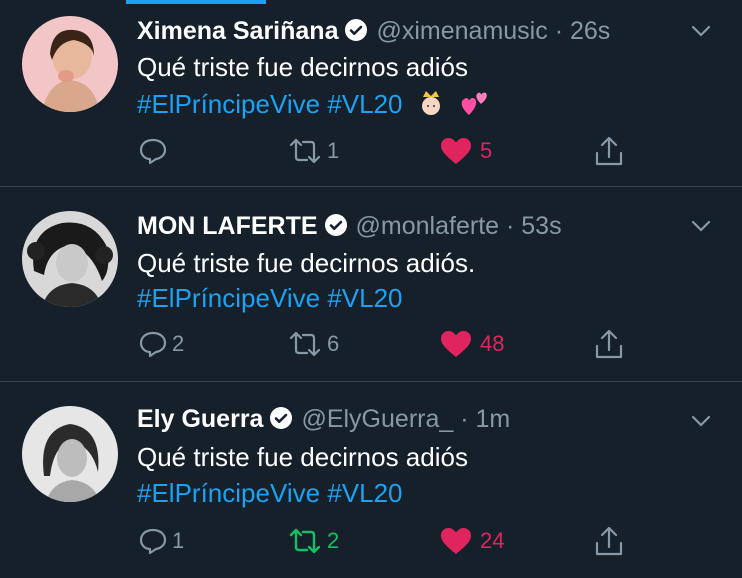  What do you see at coordinates (472, 344) in the screenshot?
I see `like-button: 48` at bounding box center [472, 344].